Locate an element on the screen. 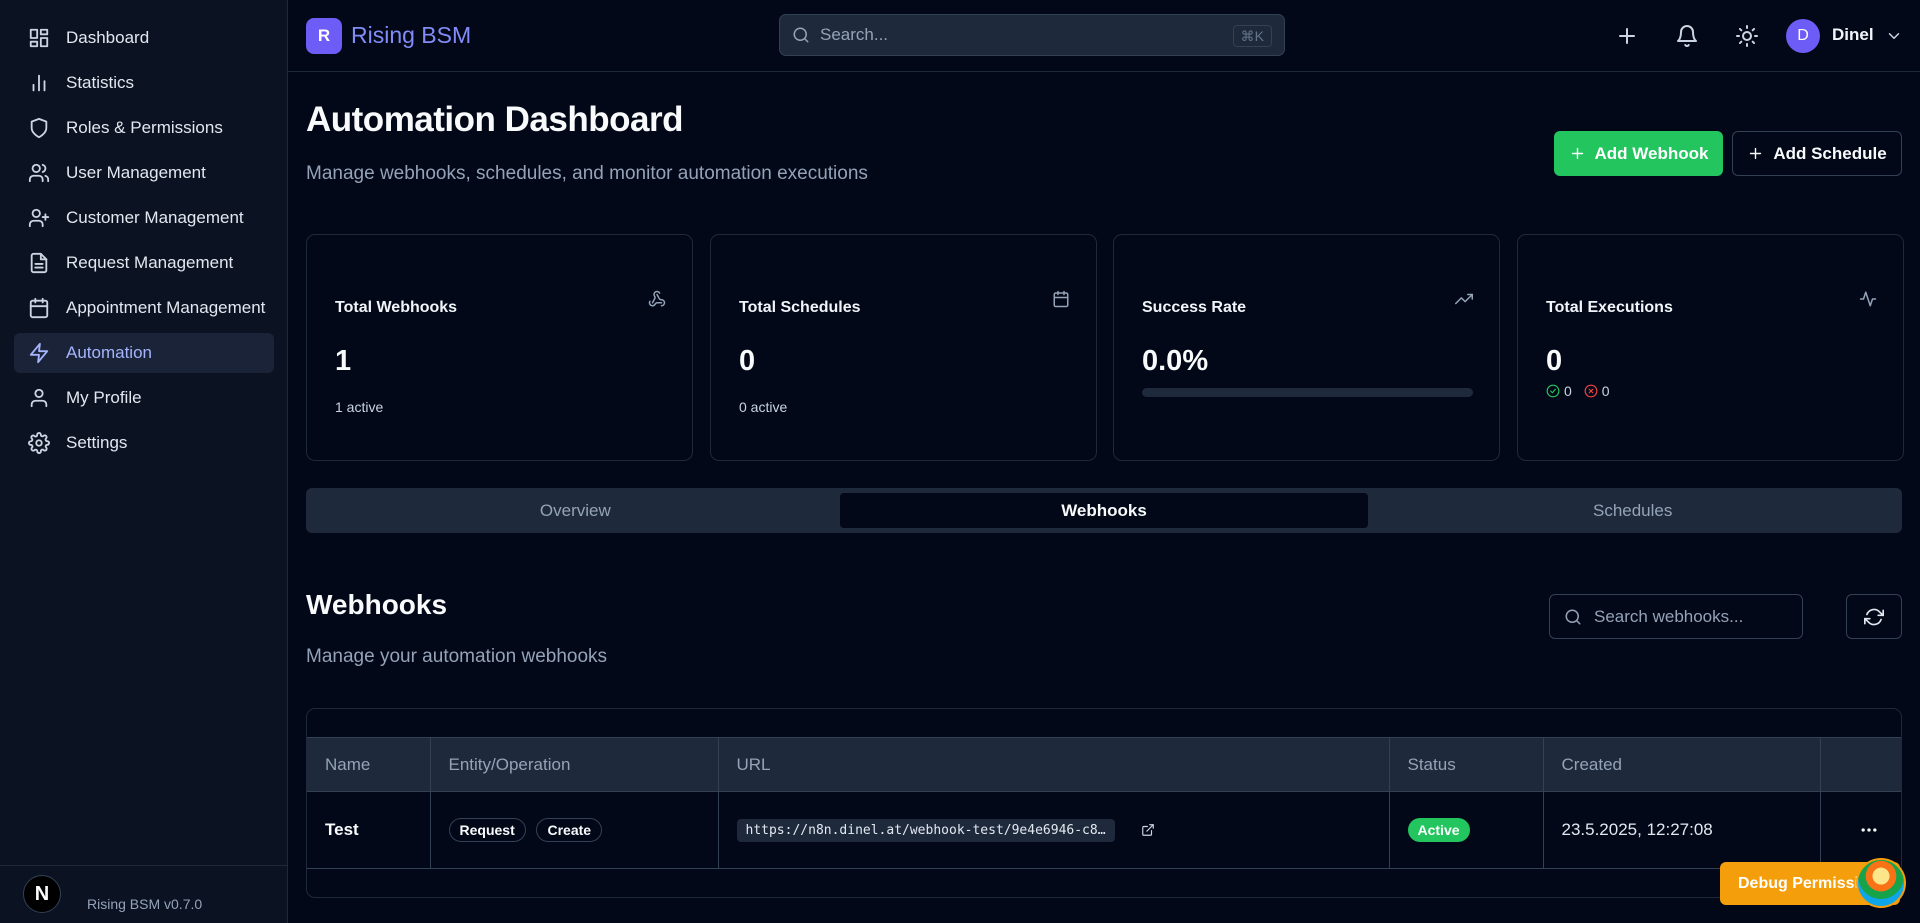 Image resolution: width=1920 pixels, height=923 pixels. nextjs-badge: N is located at coordinates (42, 894).